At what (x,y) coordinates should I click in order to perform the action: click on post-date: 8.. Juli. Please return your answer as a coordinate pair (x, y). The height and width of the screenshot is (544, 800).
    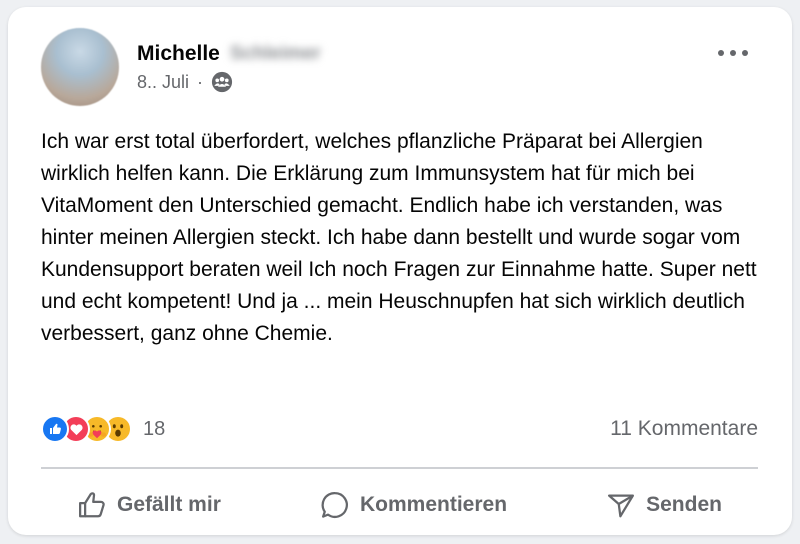
    Looking at the image, I should click on (163, 82).